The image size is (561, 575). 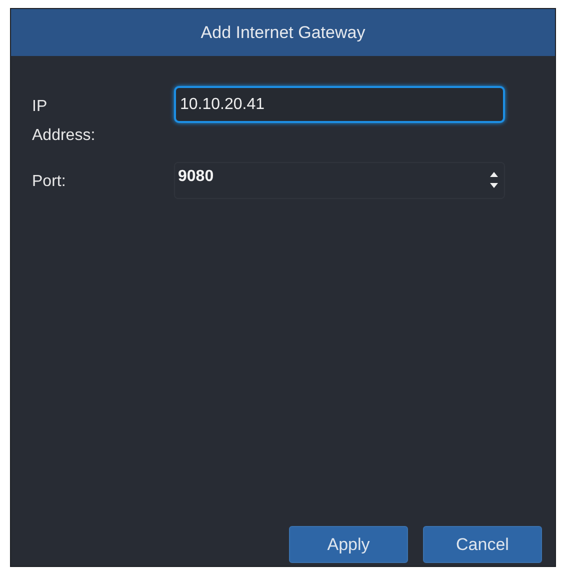 I want to click on apply-button: Apply, so click(x=348, y=544).